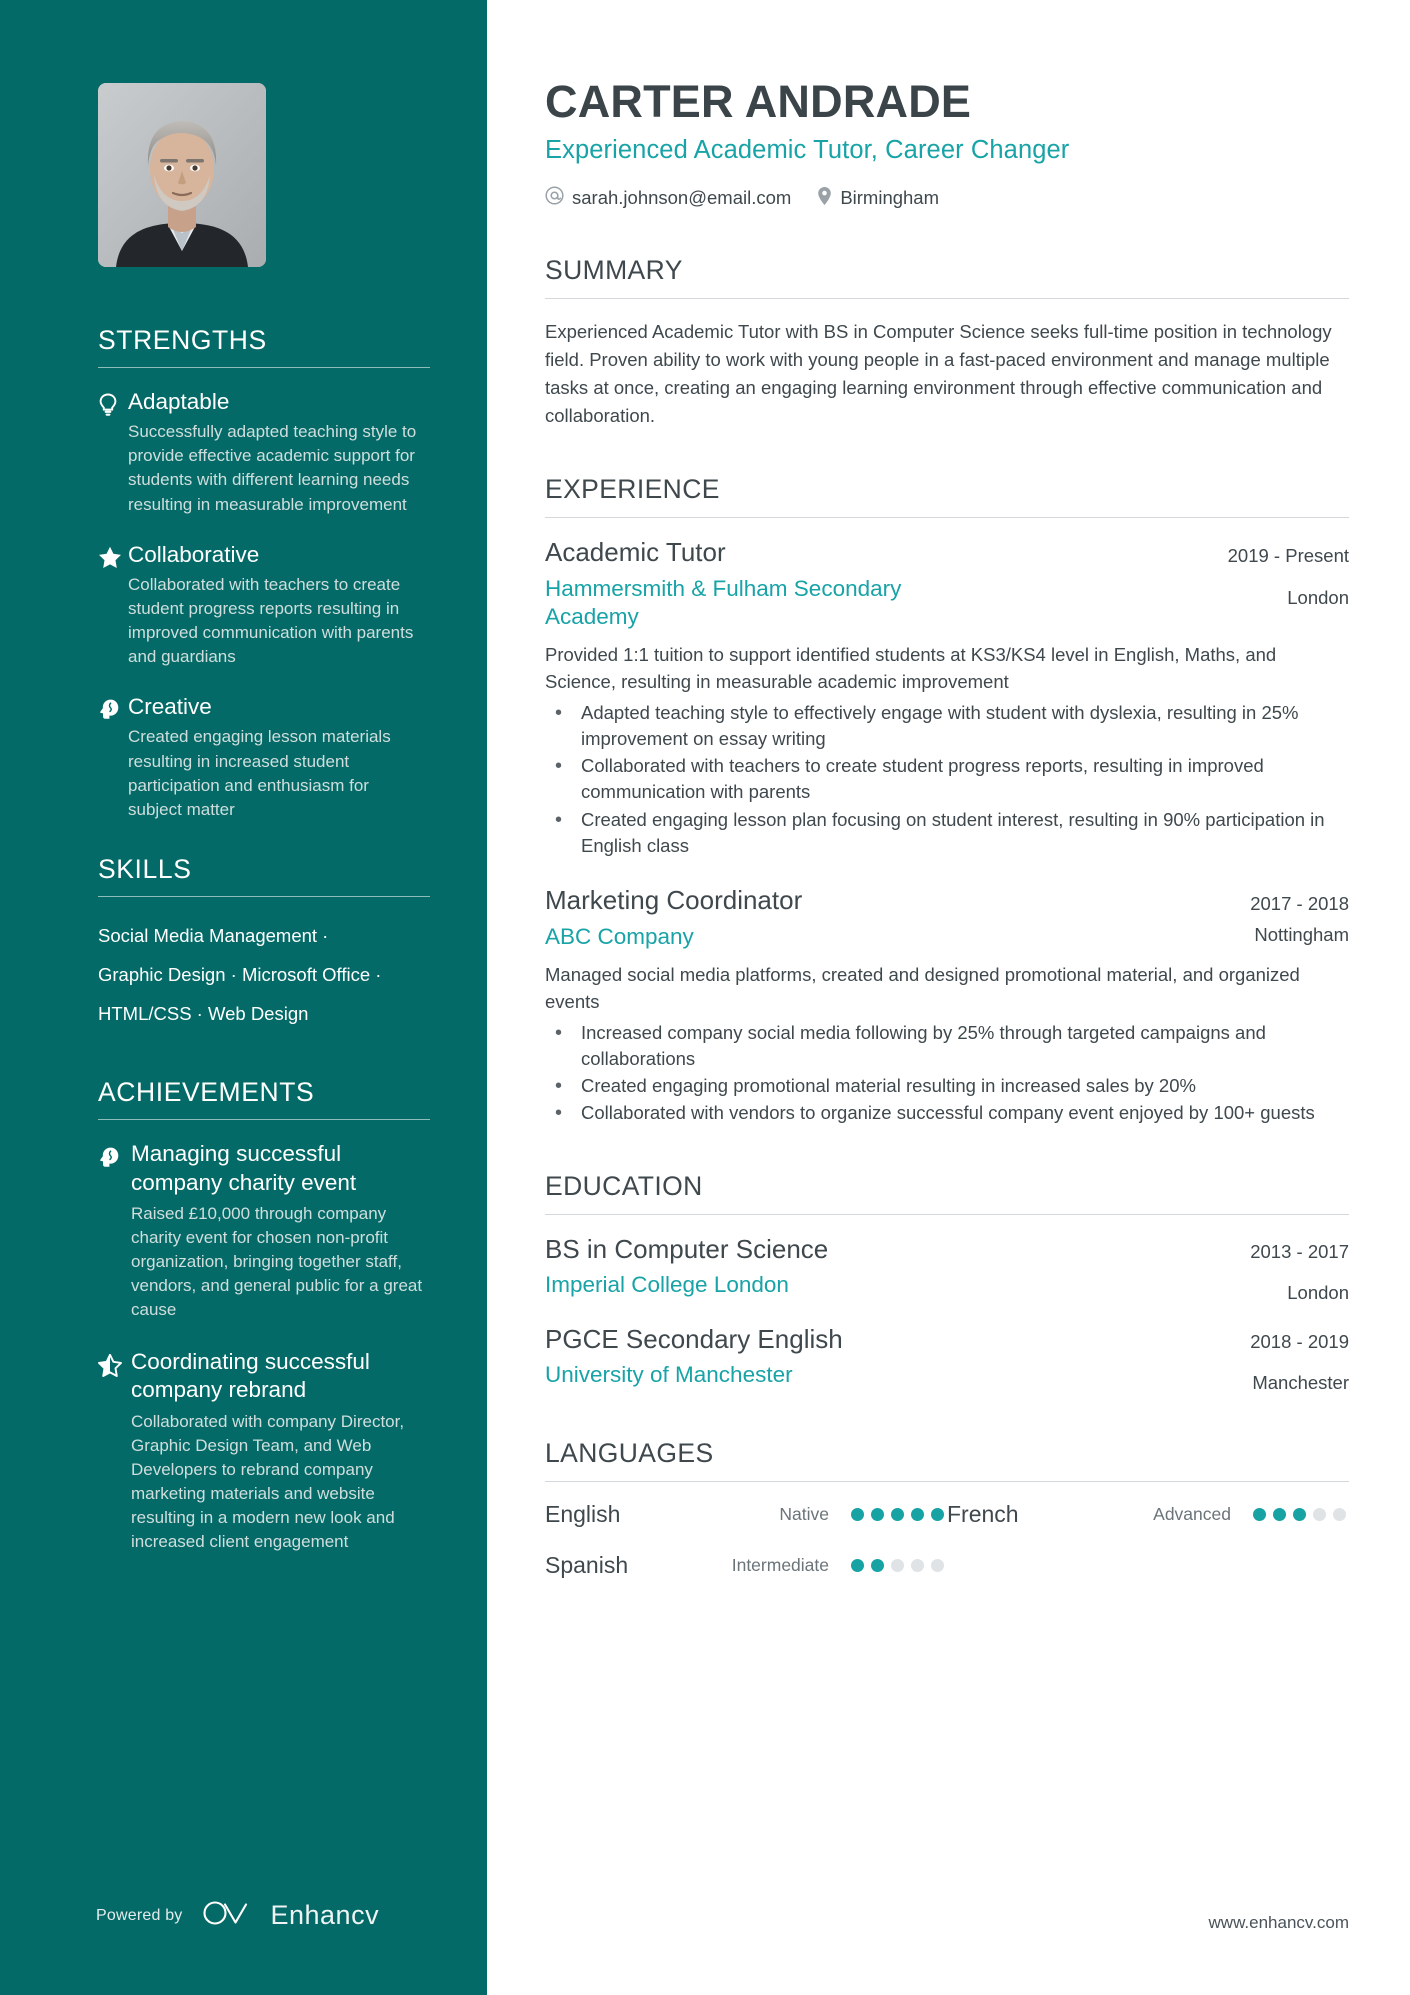 Image resolution: width=1410 pixels, height=1995 pixels. I want to click on education-degree: PGCE Secondary English, so click(694, 1338).